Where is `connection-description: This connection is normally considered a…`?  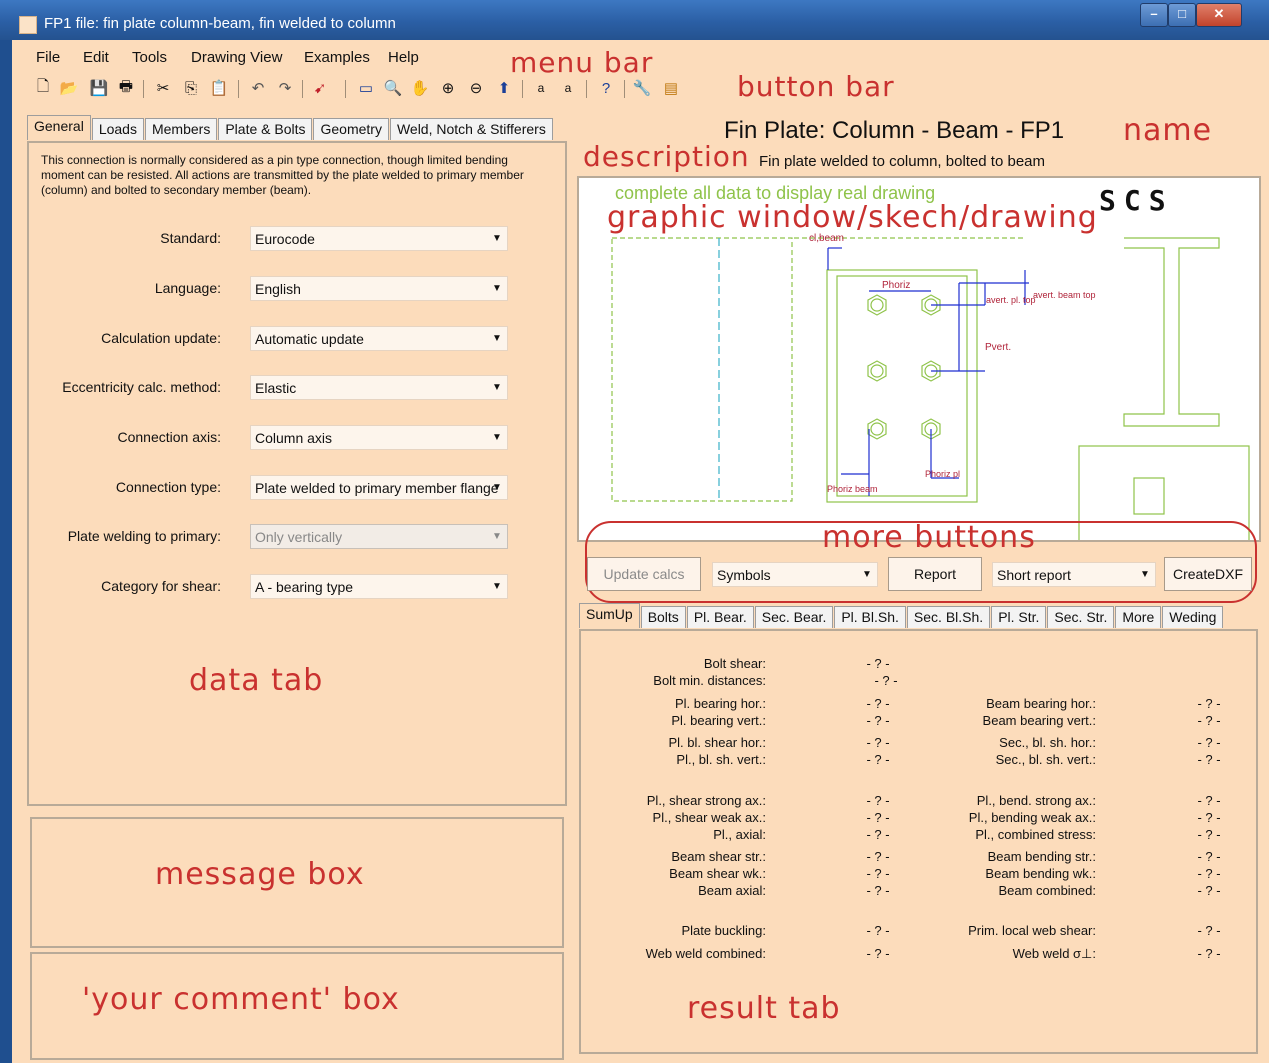
connection-description: This connection is normally considered a… is located at coordinates (282, 175).